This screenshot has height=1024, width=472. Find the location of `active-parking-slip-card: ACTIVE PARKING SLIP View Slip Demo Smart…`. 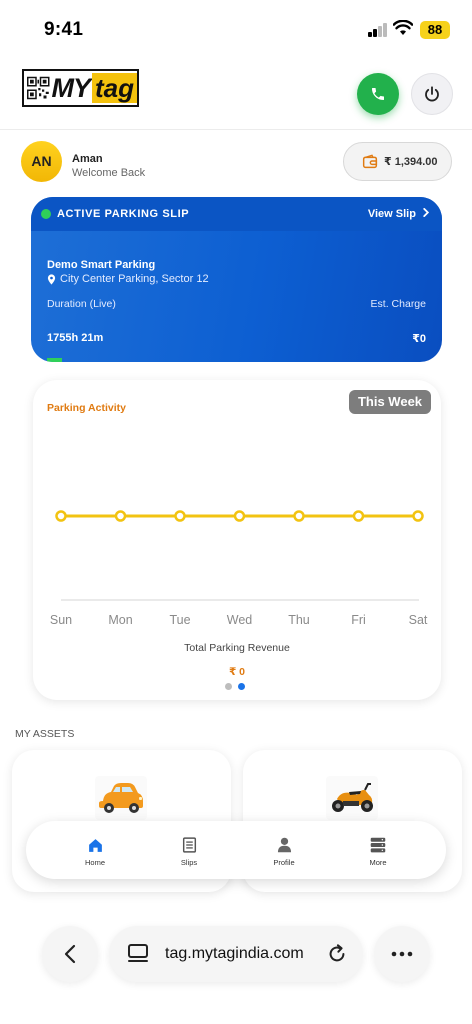

active-parking-slip-card: ACTIVE PARKING SLIP View Slip Demo Smart… is located at coordinates (236, 279).